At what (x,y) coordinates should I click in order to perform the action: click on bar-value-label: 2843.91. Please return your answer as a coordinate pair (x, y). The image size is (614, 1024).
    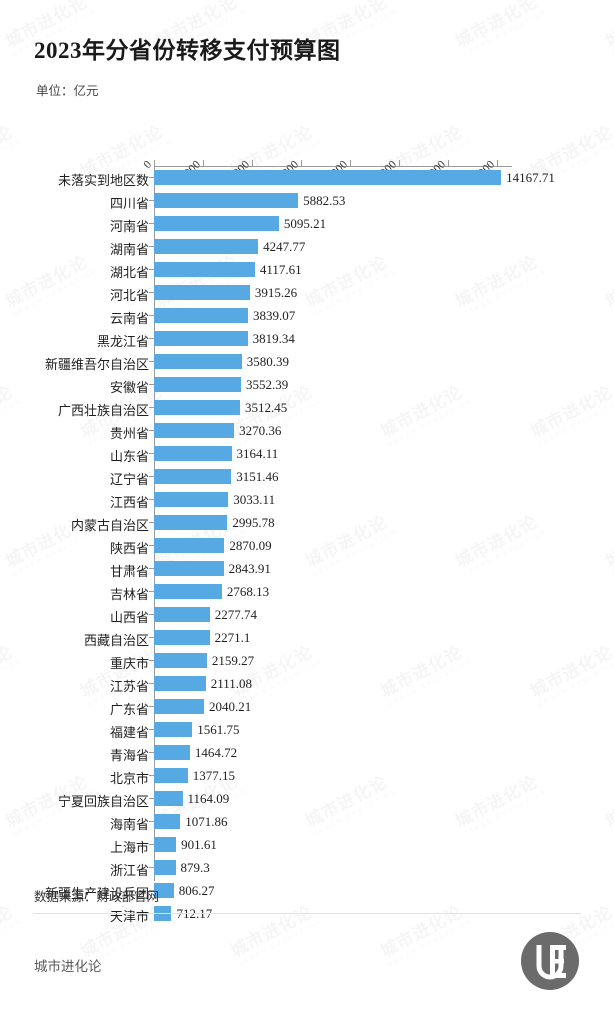
    Looking at the image, I should click on (249, 568).